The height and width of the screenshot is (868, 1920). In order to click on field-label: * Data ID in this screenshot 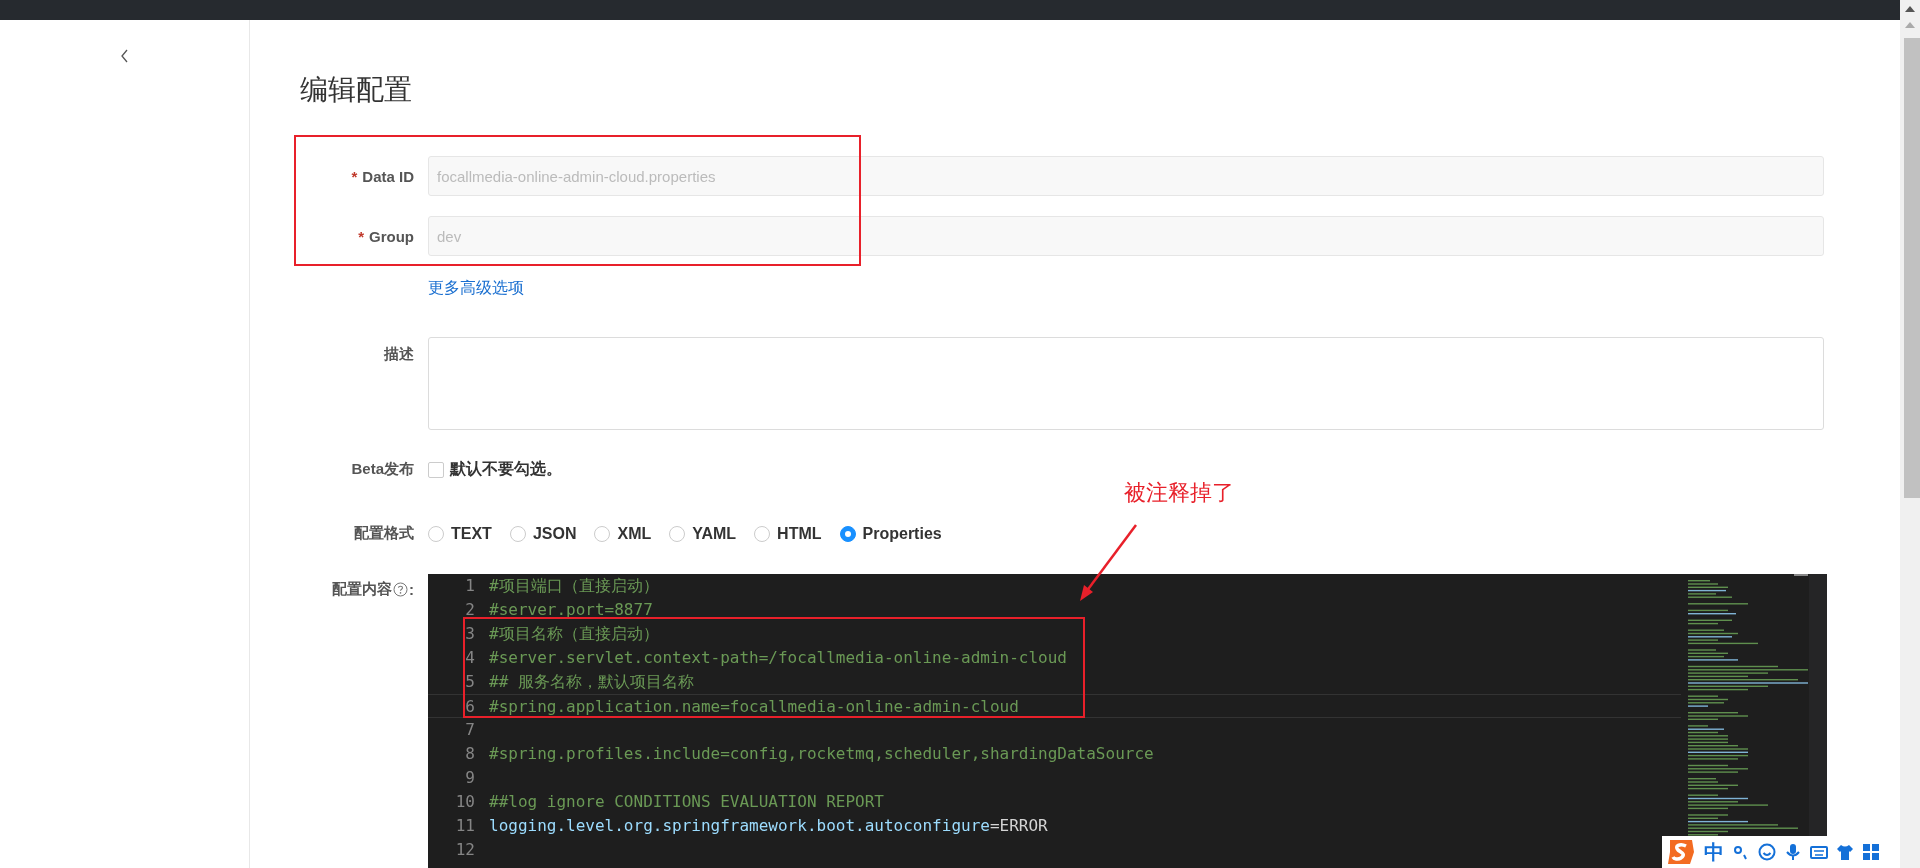, I will do `click(382, 176)`.